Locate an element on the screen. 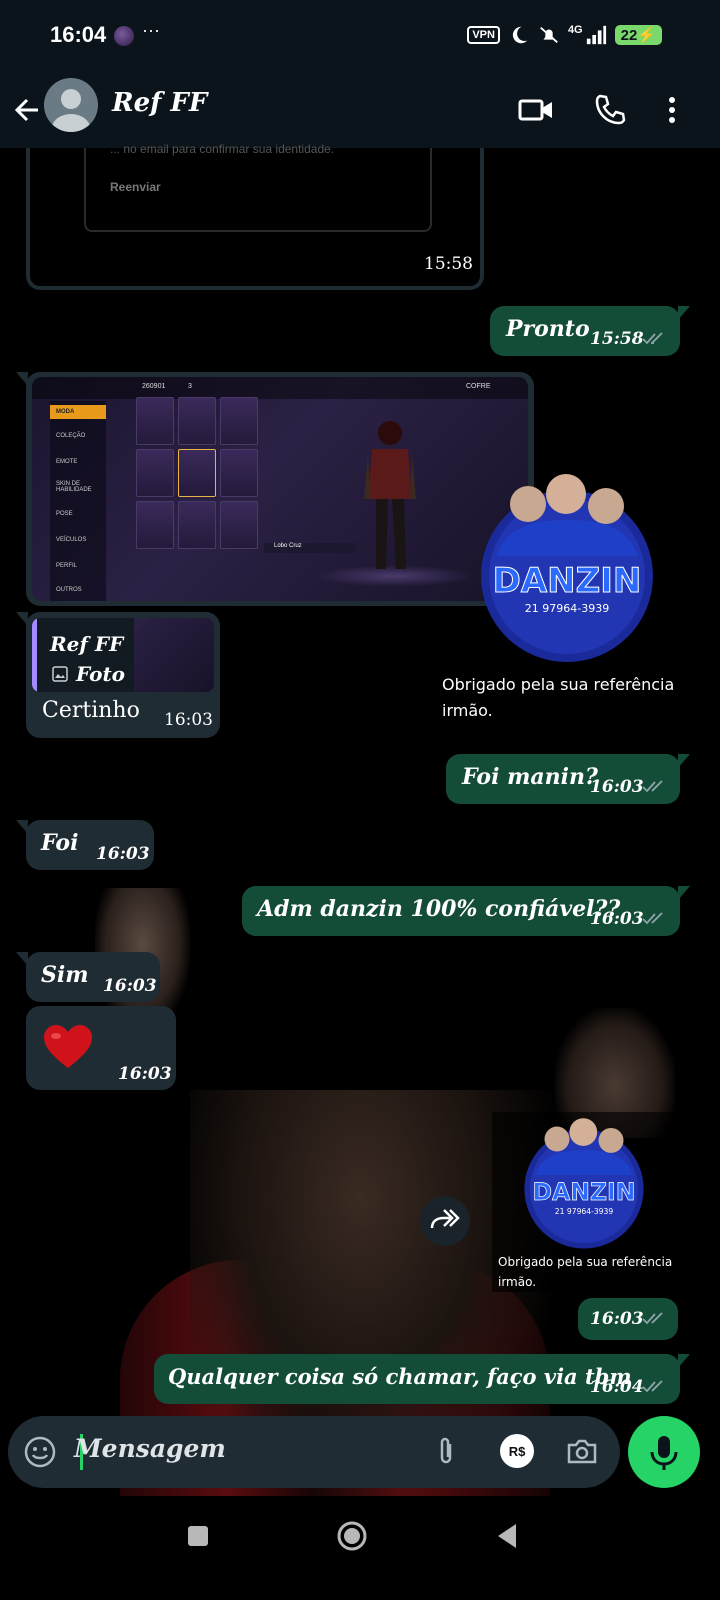 Image resolution: width=720 pixels, height=1600 pixels. mic-button is located at coordinates (664, 1452).